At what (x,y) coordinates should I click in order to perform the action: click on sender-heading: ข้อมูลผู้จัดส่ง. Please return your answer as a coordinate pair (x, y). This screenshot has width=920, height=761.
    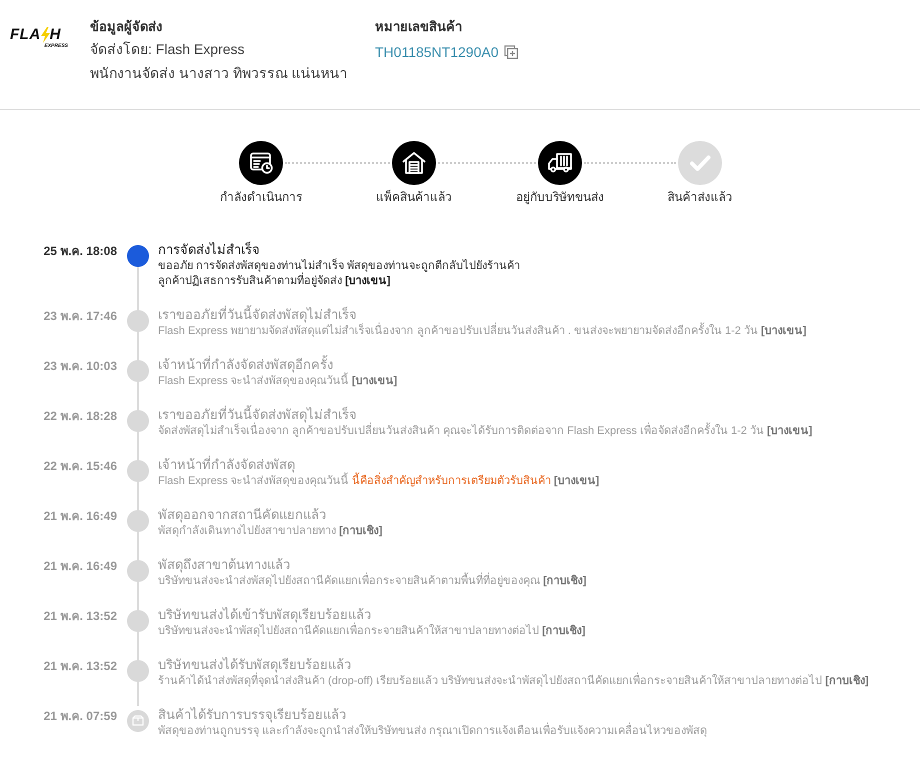
    Looking at the image, I should click on (126, 27).